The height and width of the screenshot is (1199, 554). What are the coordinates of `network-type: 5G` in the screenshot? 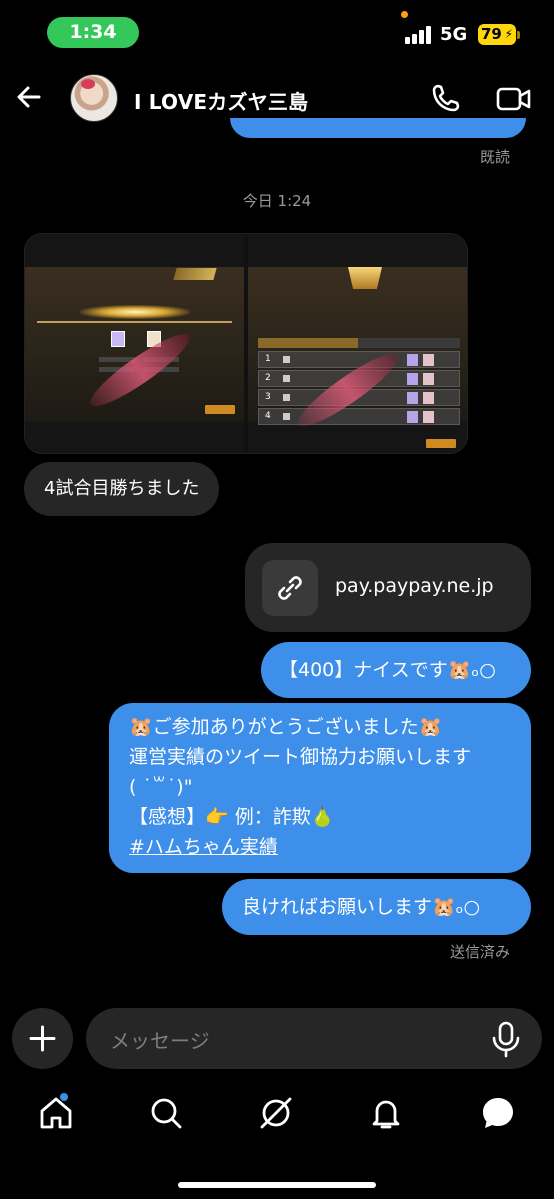 It's located at (454, 34).